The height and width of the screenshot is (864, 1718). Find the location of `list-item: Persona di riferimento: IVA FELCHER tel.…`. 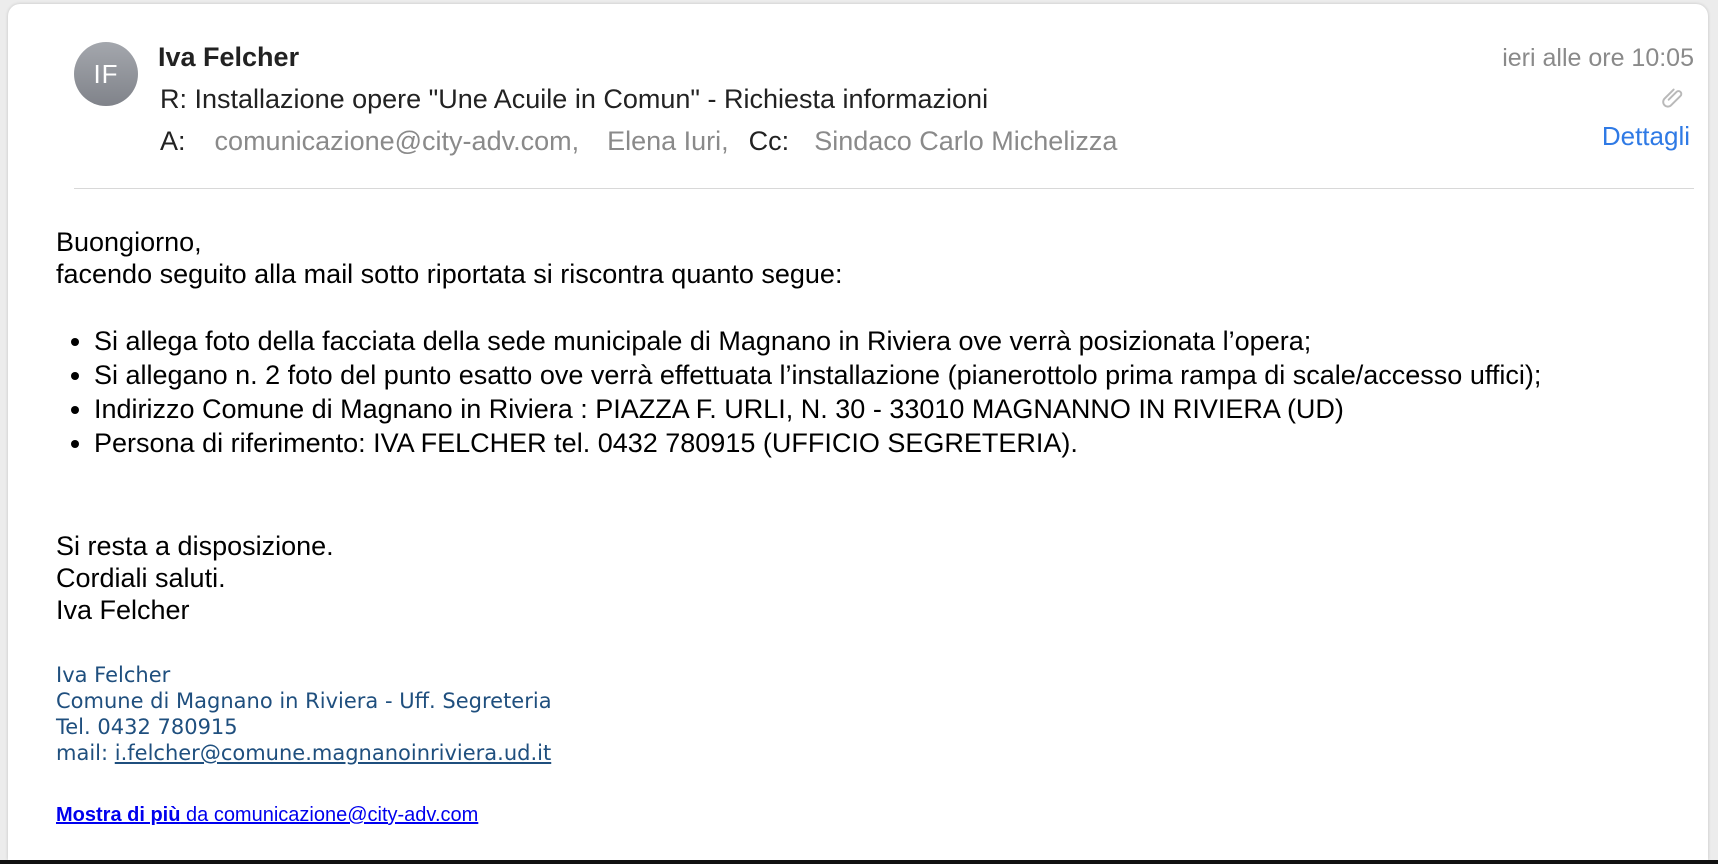

list-item: Persona di riferimento: IVA FELCHER tel.… is located at coordinates (874, 443).